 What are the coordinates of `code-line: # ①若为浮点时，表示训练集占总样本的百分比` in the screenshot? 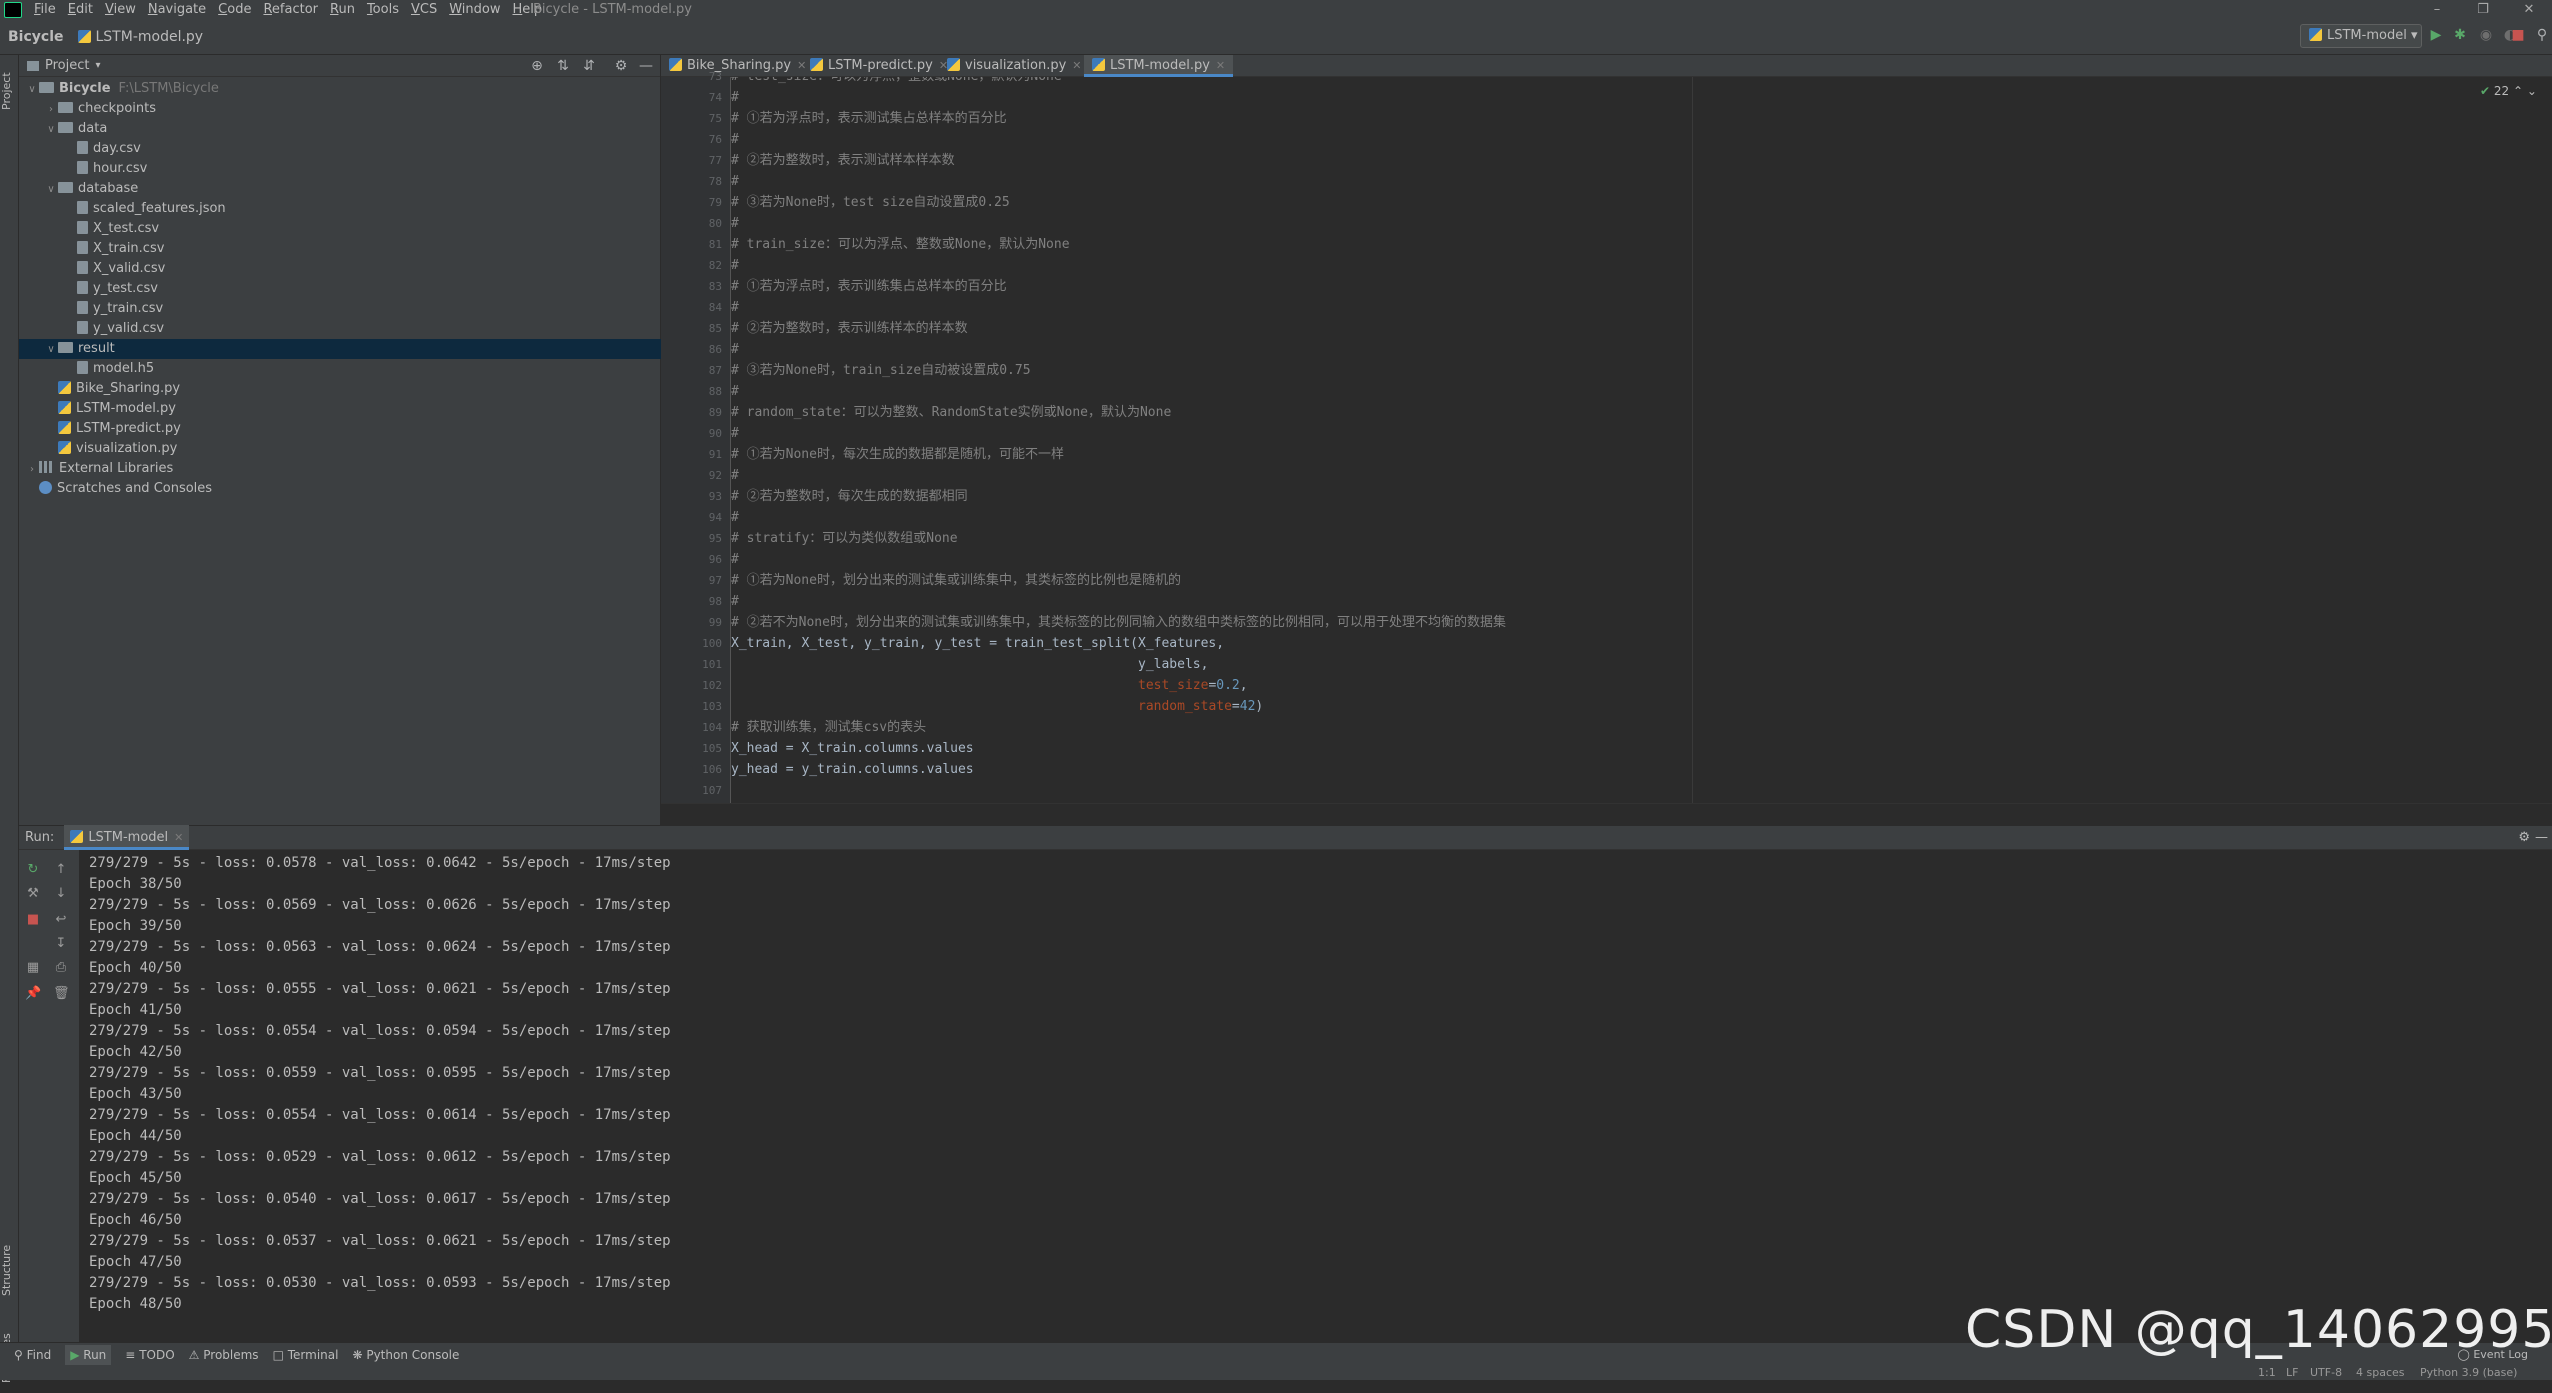 It's located at (869, 286).